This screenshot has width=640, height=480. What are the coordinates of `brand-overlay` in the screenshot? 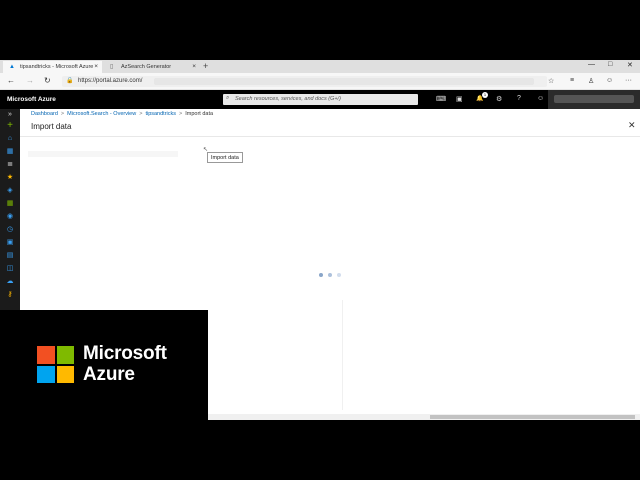 It's located at (104, 395).